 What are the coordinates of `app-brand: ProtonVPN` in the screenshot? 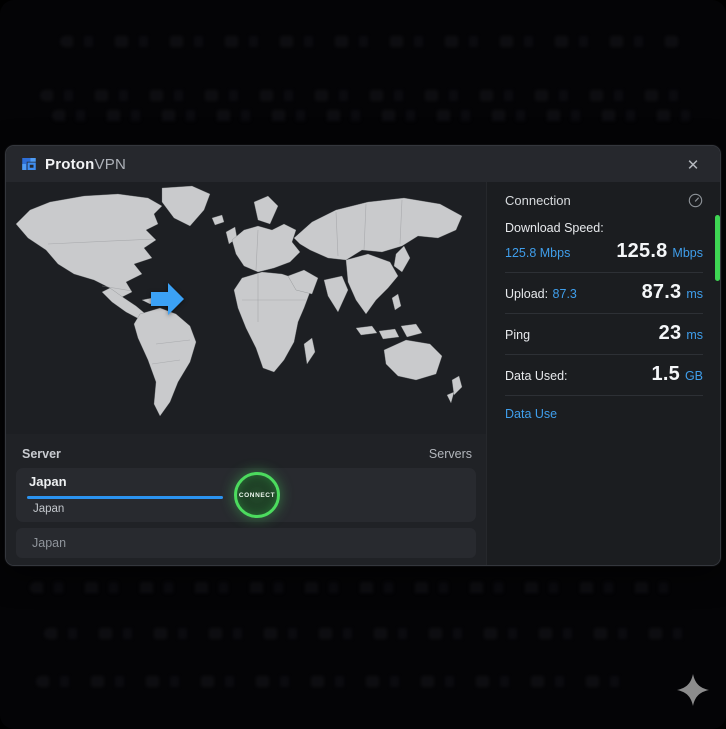 It's located at (73, 164).